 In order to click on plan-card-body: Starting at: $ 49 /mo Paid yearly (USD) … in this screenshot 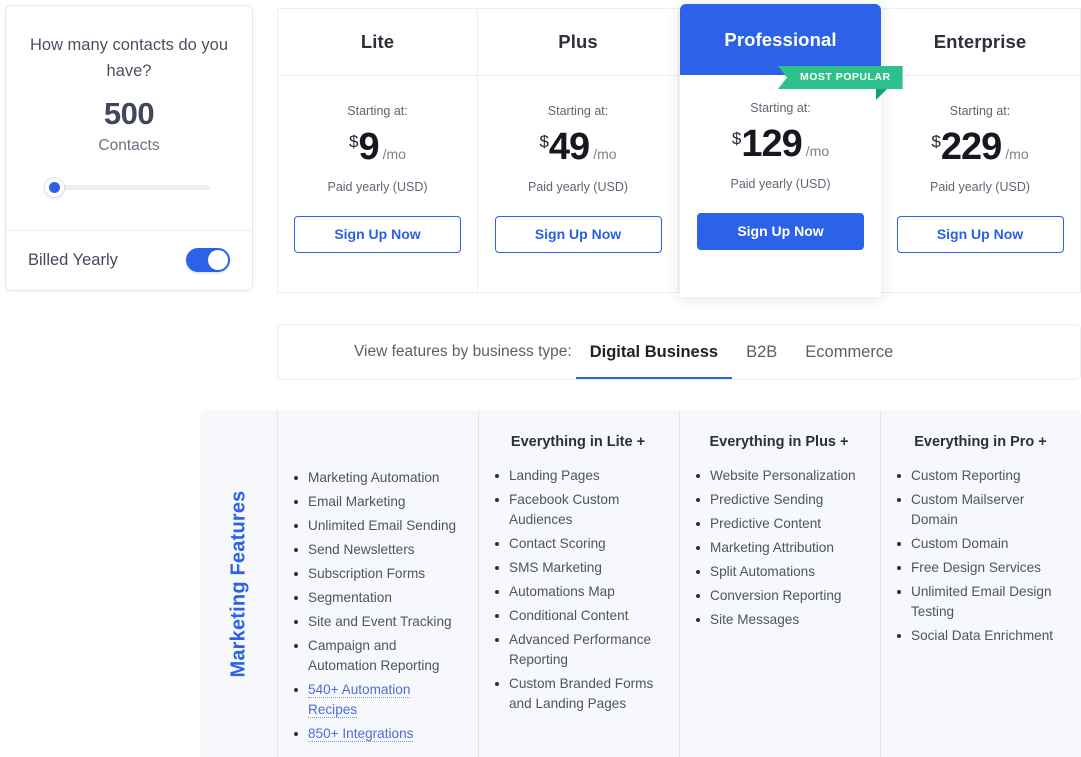, I will do `click(578, 164)`.